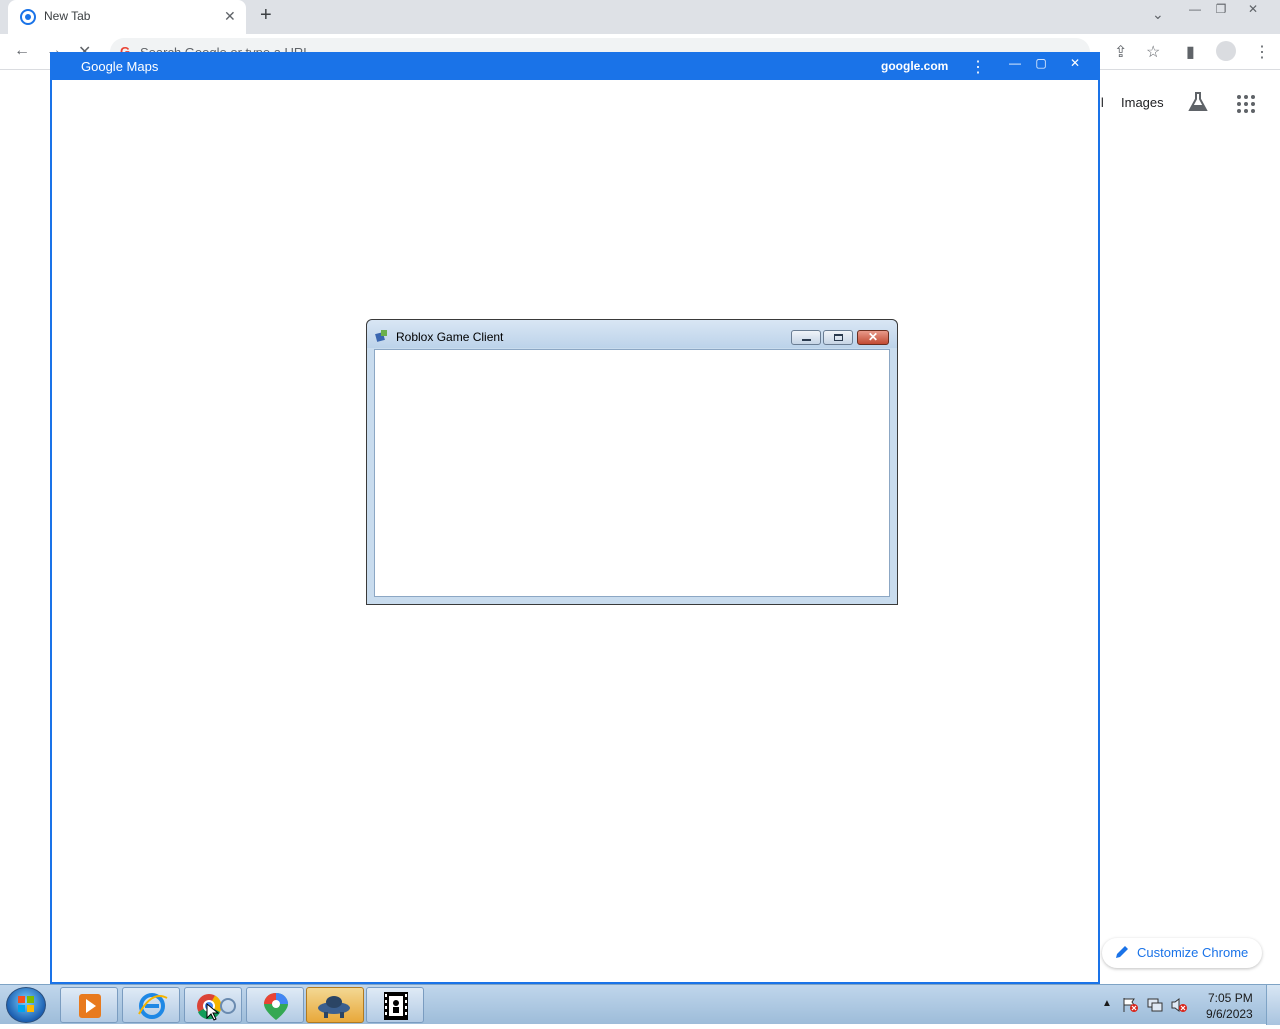 Image resolution: width=1280 pixels, height=1029 pixels. Describe the element at coordinates (1190, 52) in the screenshot. I see `side-panel-icon: ▮` at that location.